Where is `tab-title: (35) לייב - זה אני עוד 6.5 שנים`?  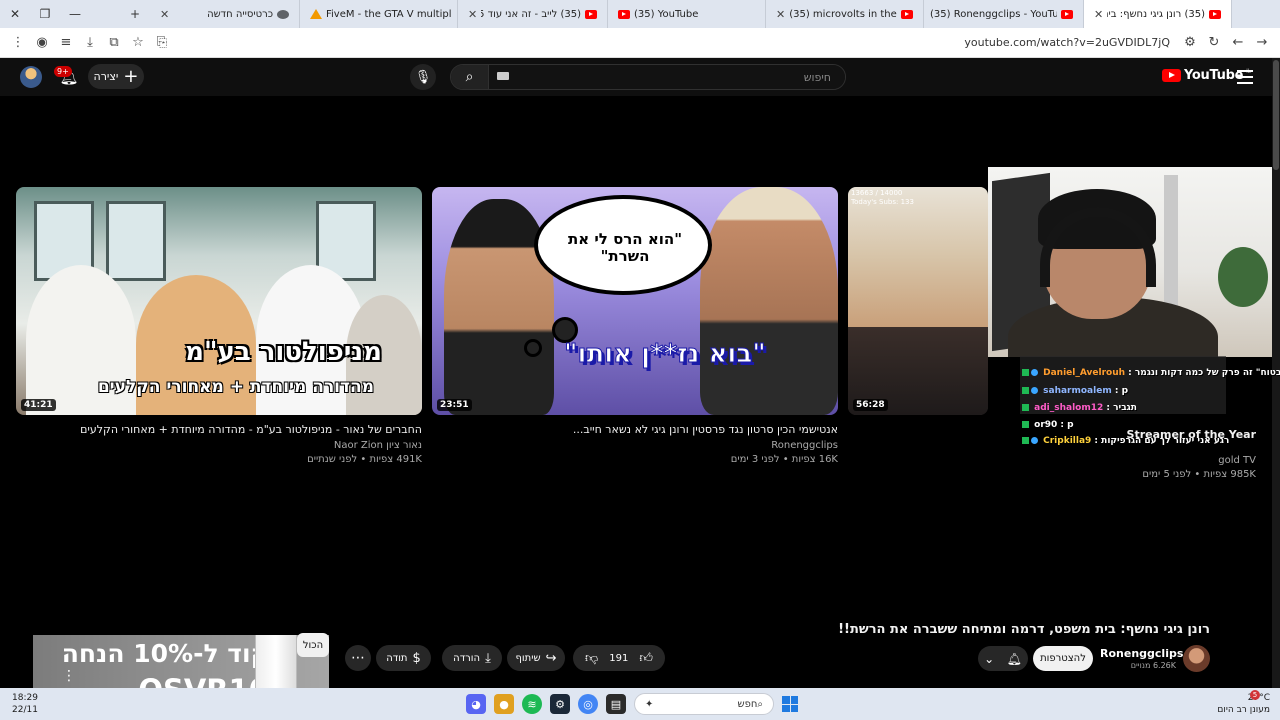 tab-title: (35) לייב - זה אני עוד 6.5 שנים is located at coordinates (531, 14).